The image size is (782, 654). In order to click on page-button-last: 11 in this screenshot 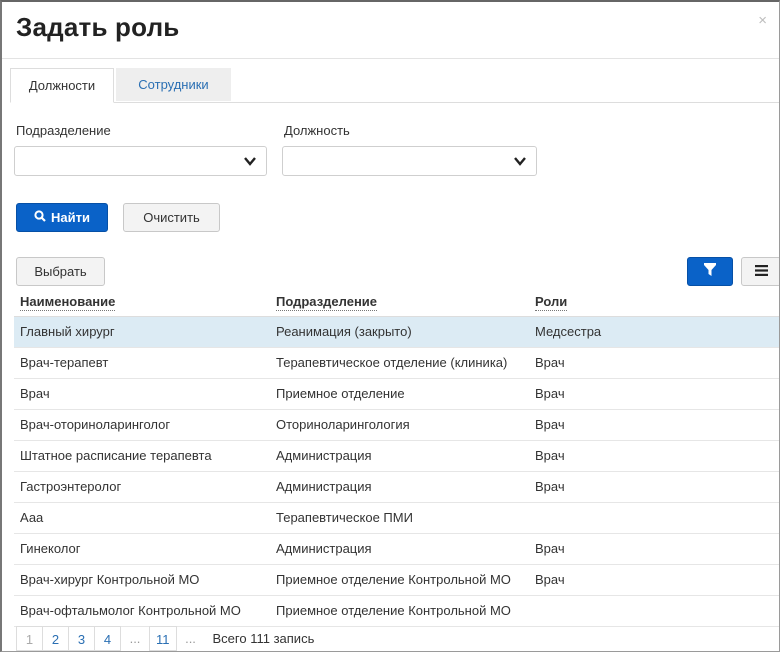, I will do `click(163, 638)`.